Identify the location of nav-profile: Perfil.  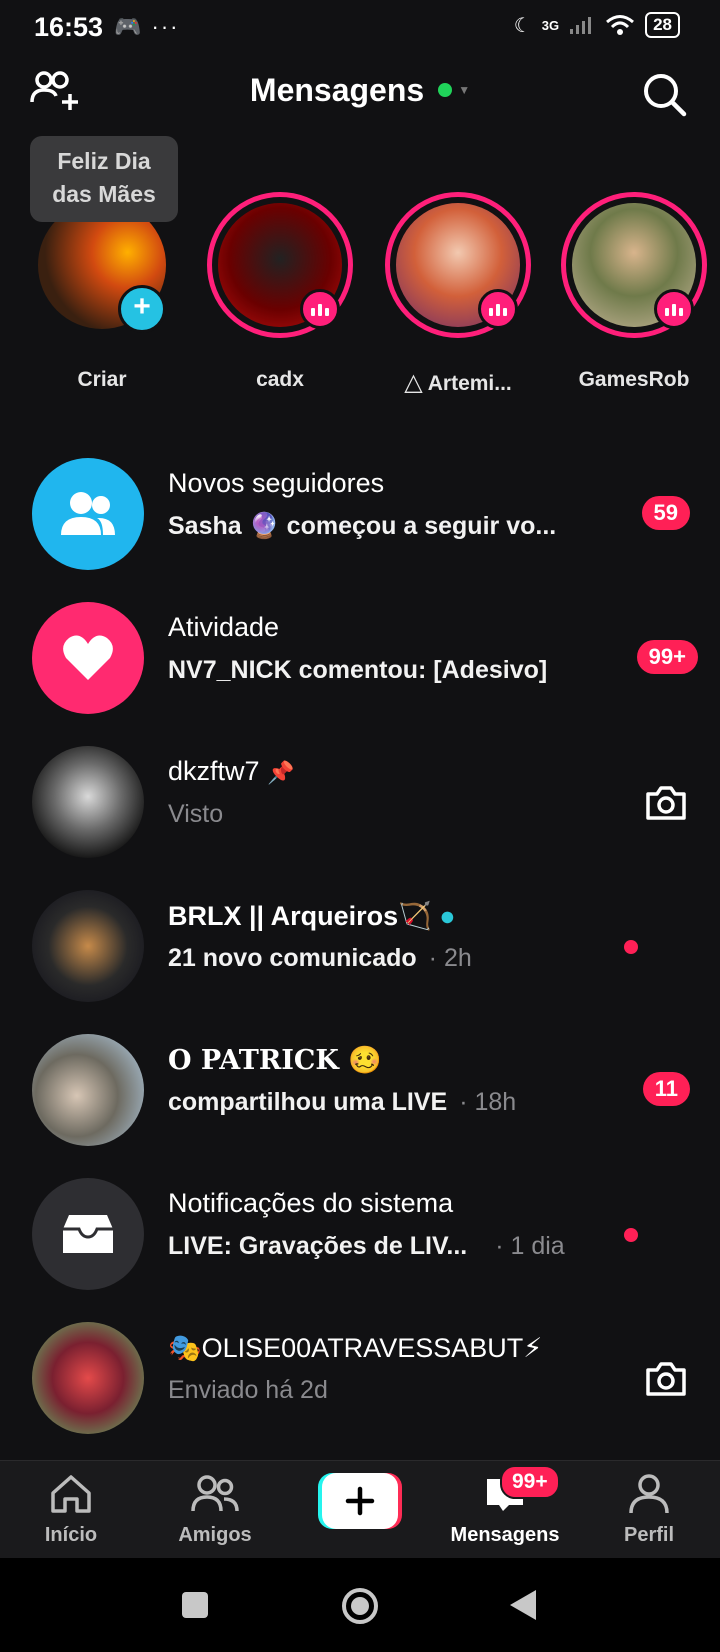
(649, 1510).